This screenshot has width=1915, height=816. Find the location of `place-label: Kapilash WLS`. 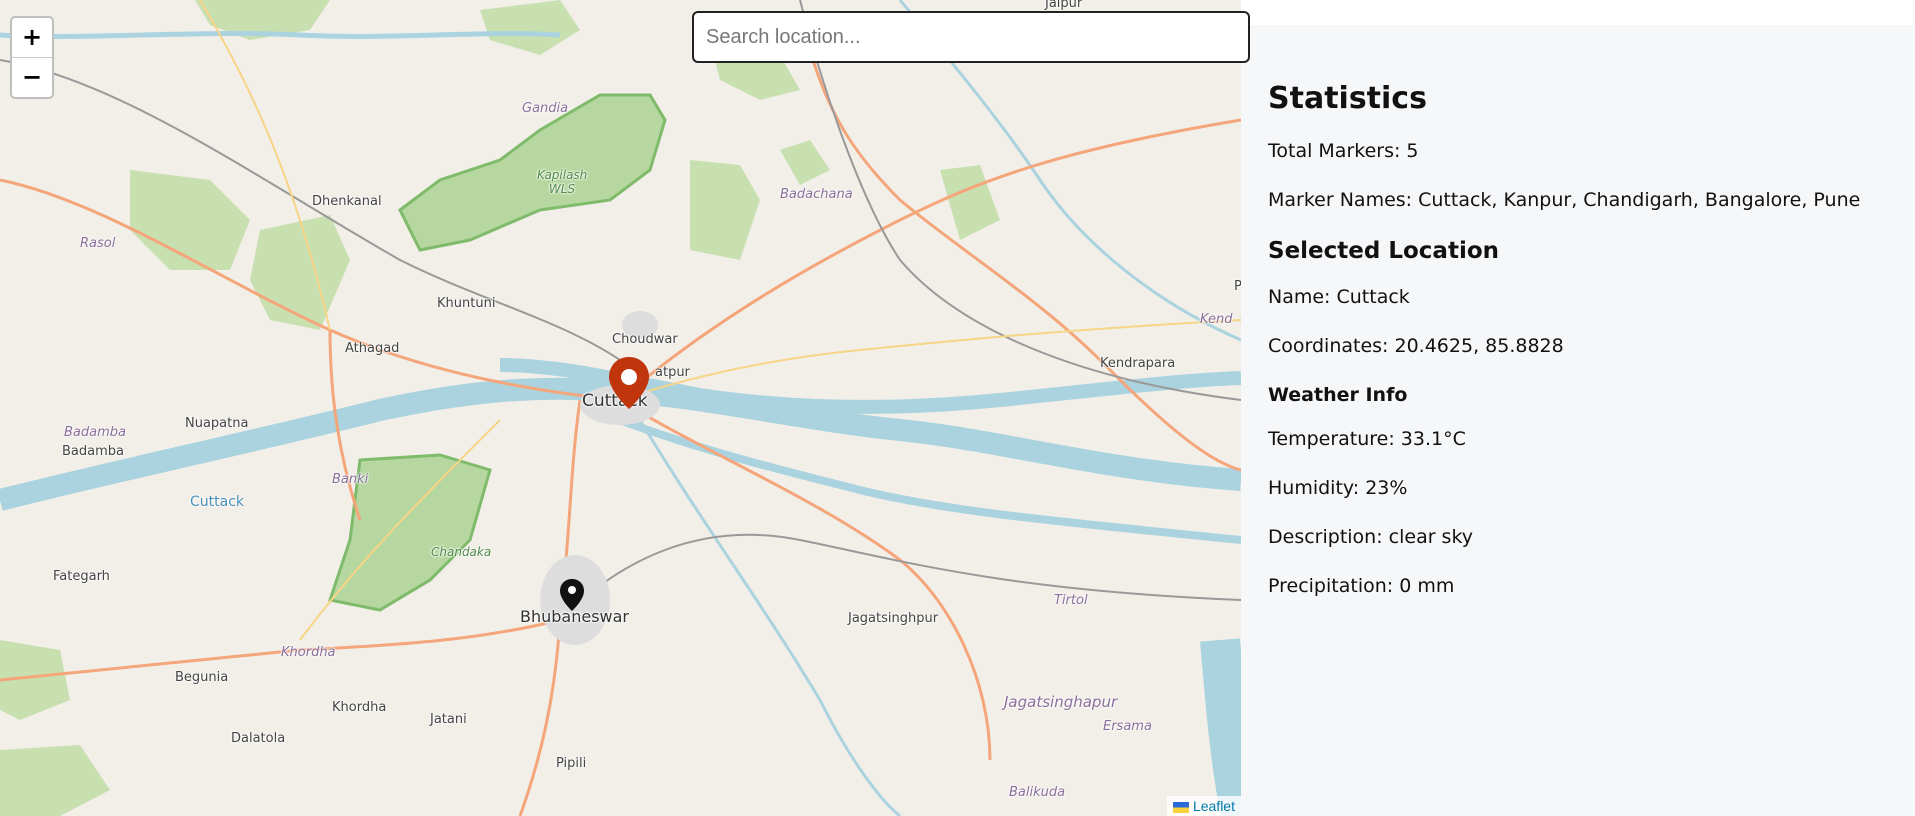

place-label: Kapilash WLS is located at coordinates (562, 182).